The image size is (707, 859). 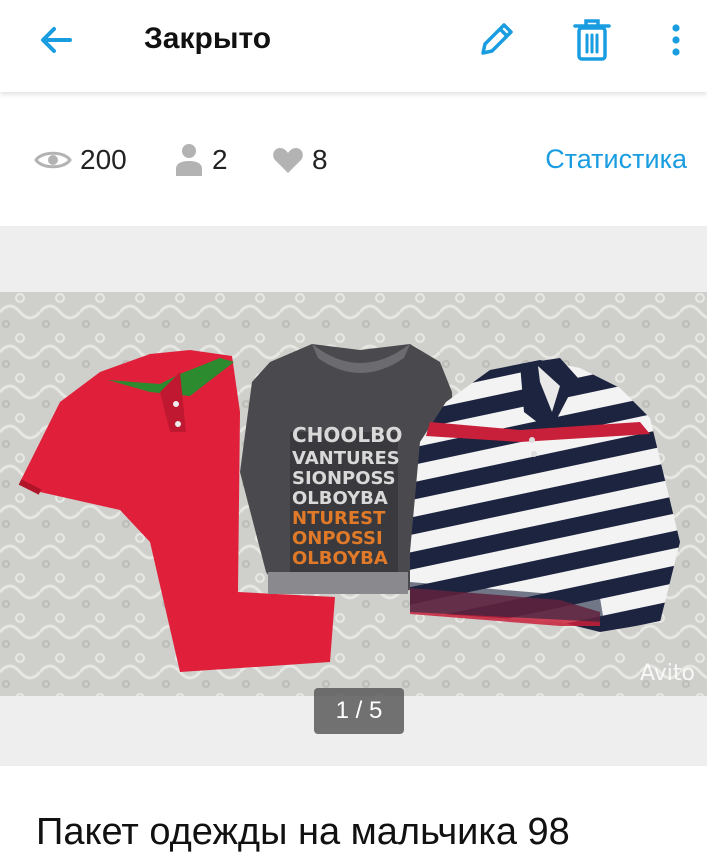 I want to click on edit-button, so click(x=496, y=40).